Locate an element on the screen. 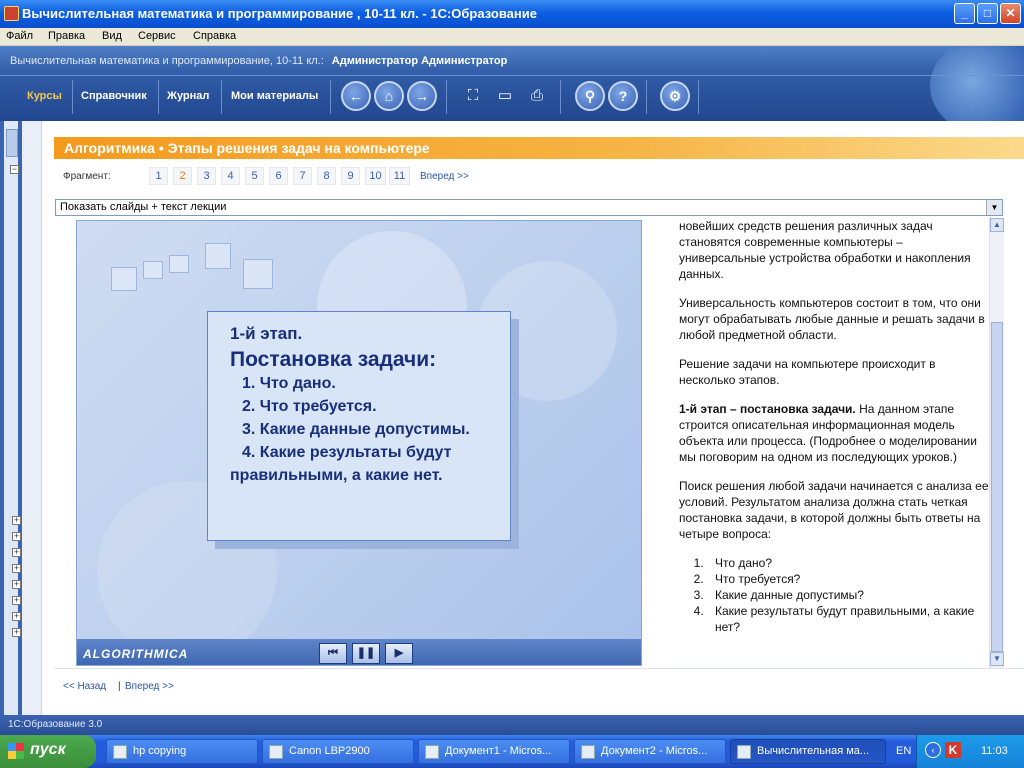 Image resolution: width=1024 pixels, height=768 pixels. start-label: пуск is located at coordinates (48, 749).